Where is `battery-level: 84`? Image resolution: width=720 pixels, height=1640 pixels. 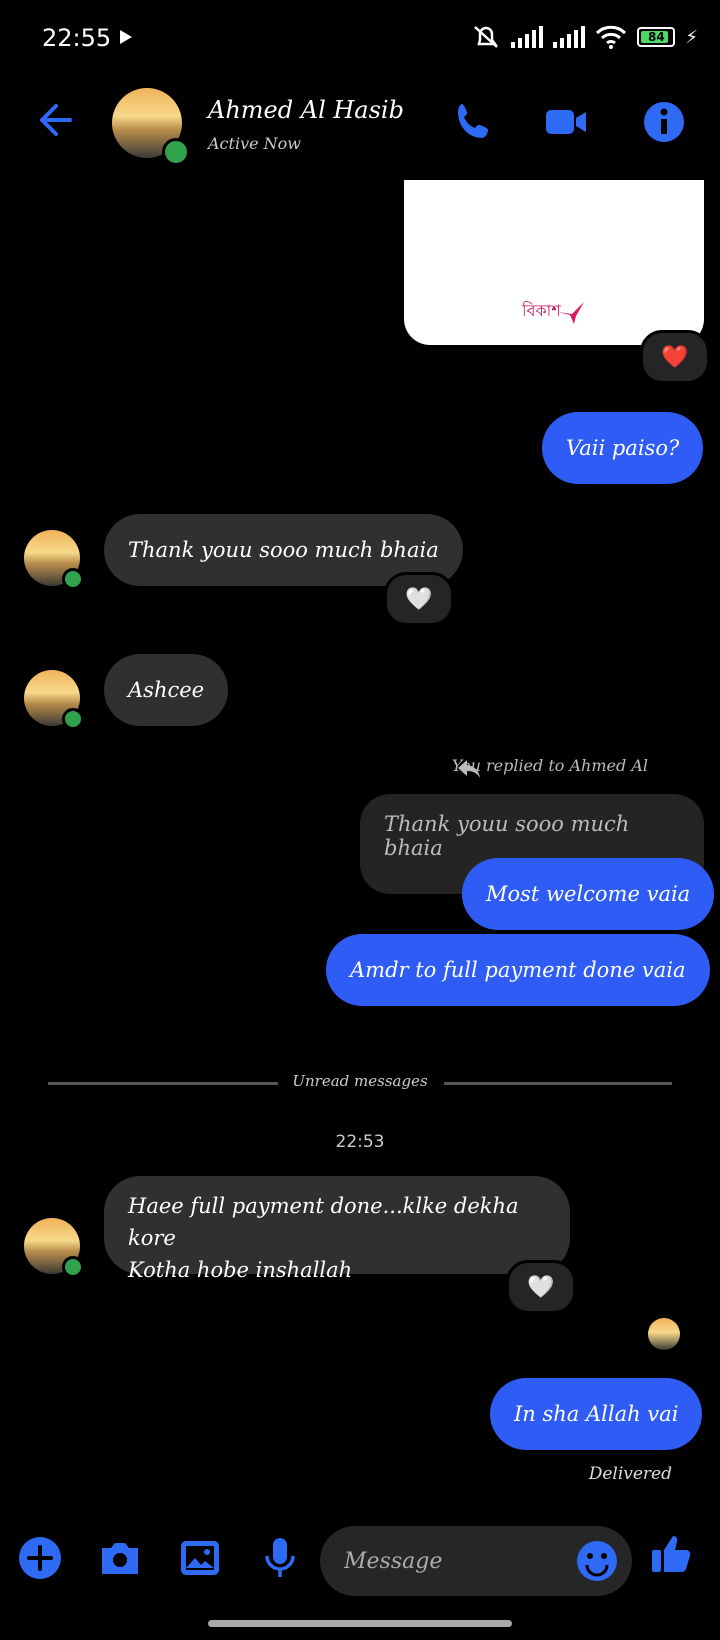
battery-level: 84 is located at coordinates (656, 37).